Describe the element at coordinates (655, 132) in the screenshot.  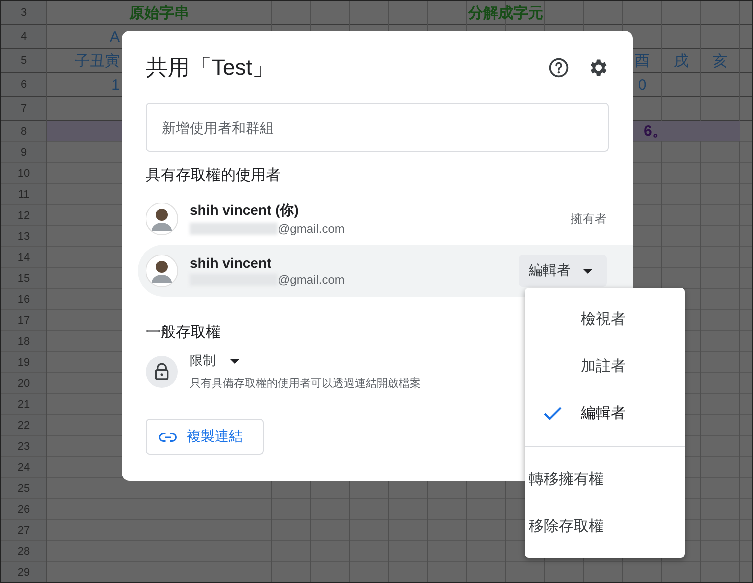
I see `table-cell-text: 6。` at that location.